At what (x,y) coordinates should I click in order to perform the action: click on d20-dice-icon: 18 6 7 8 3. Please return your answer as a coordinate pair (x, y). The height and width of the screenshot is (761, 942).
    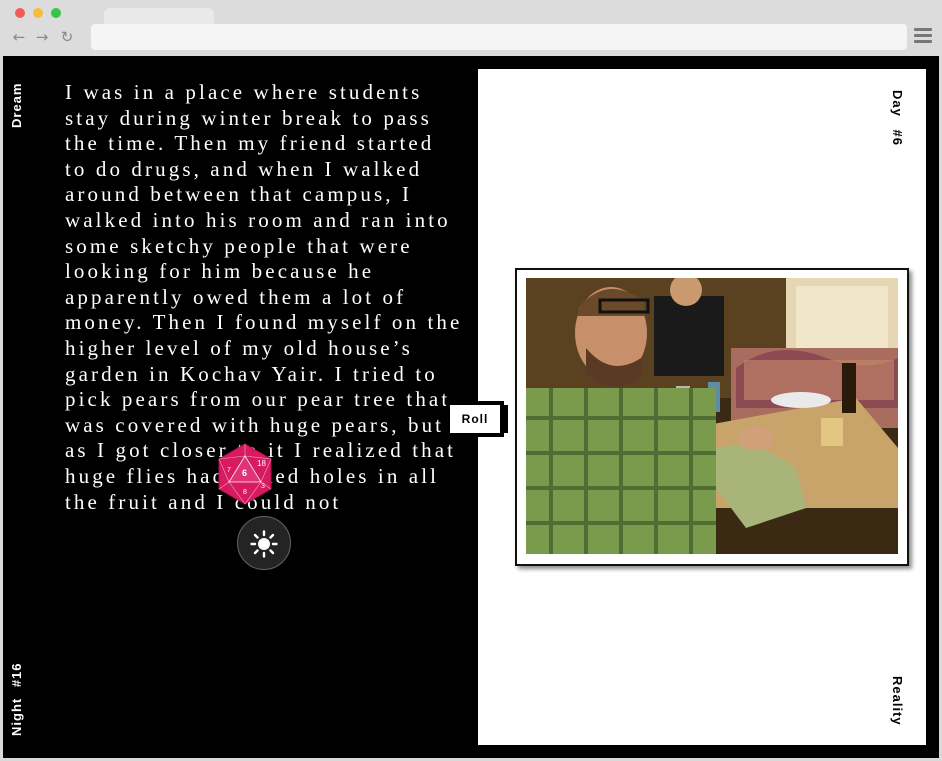
    Looking at the image, I should click on (245, 474).